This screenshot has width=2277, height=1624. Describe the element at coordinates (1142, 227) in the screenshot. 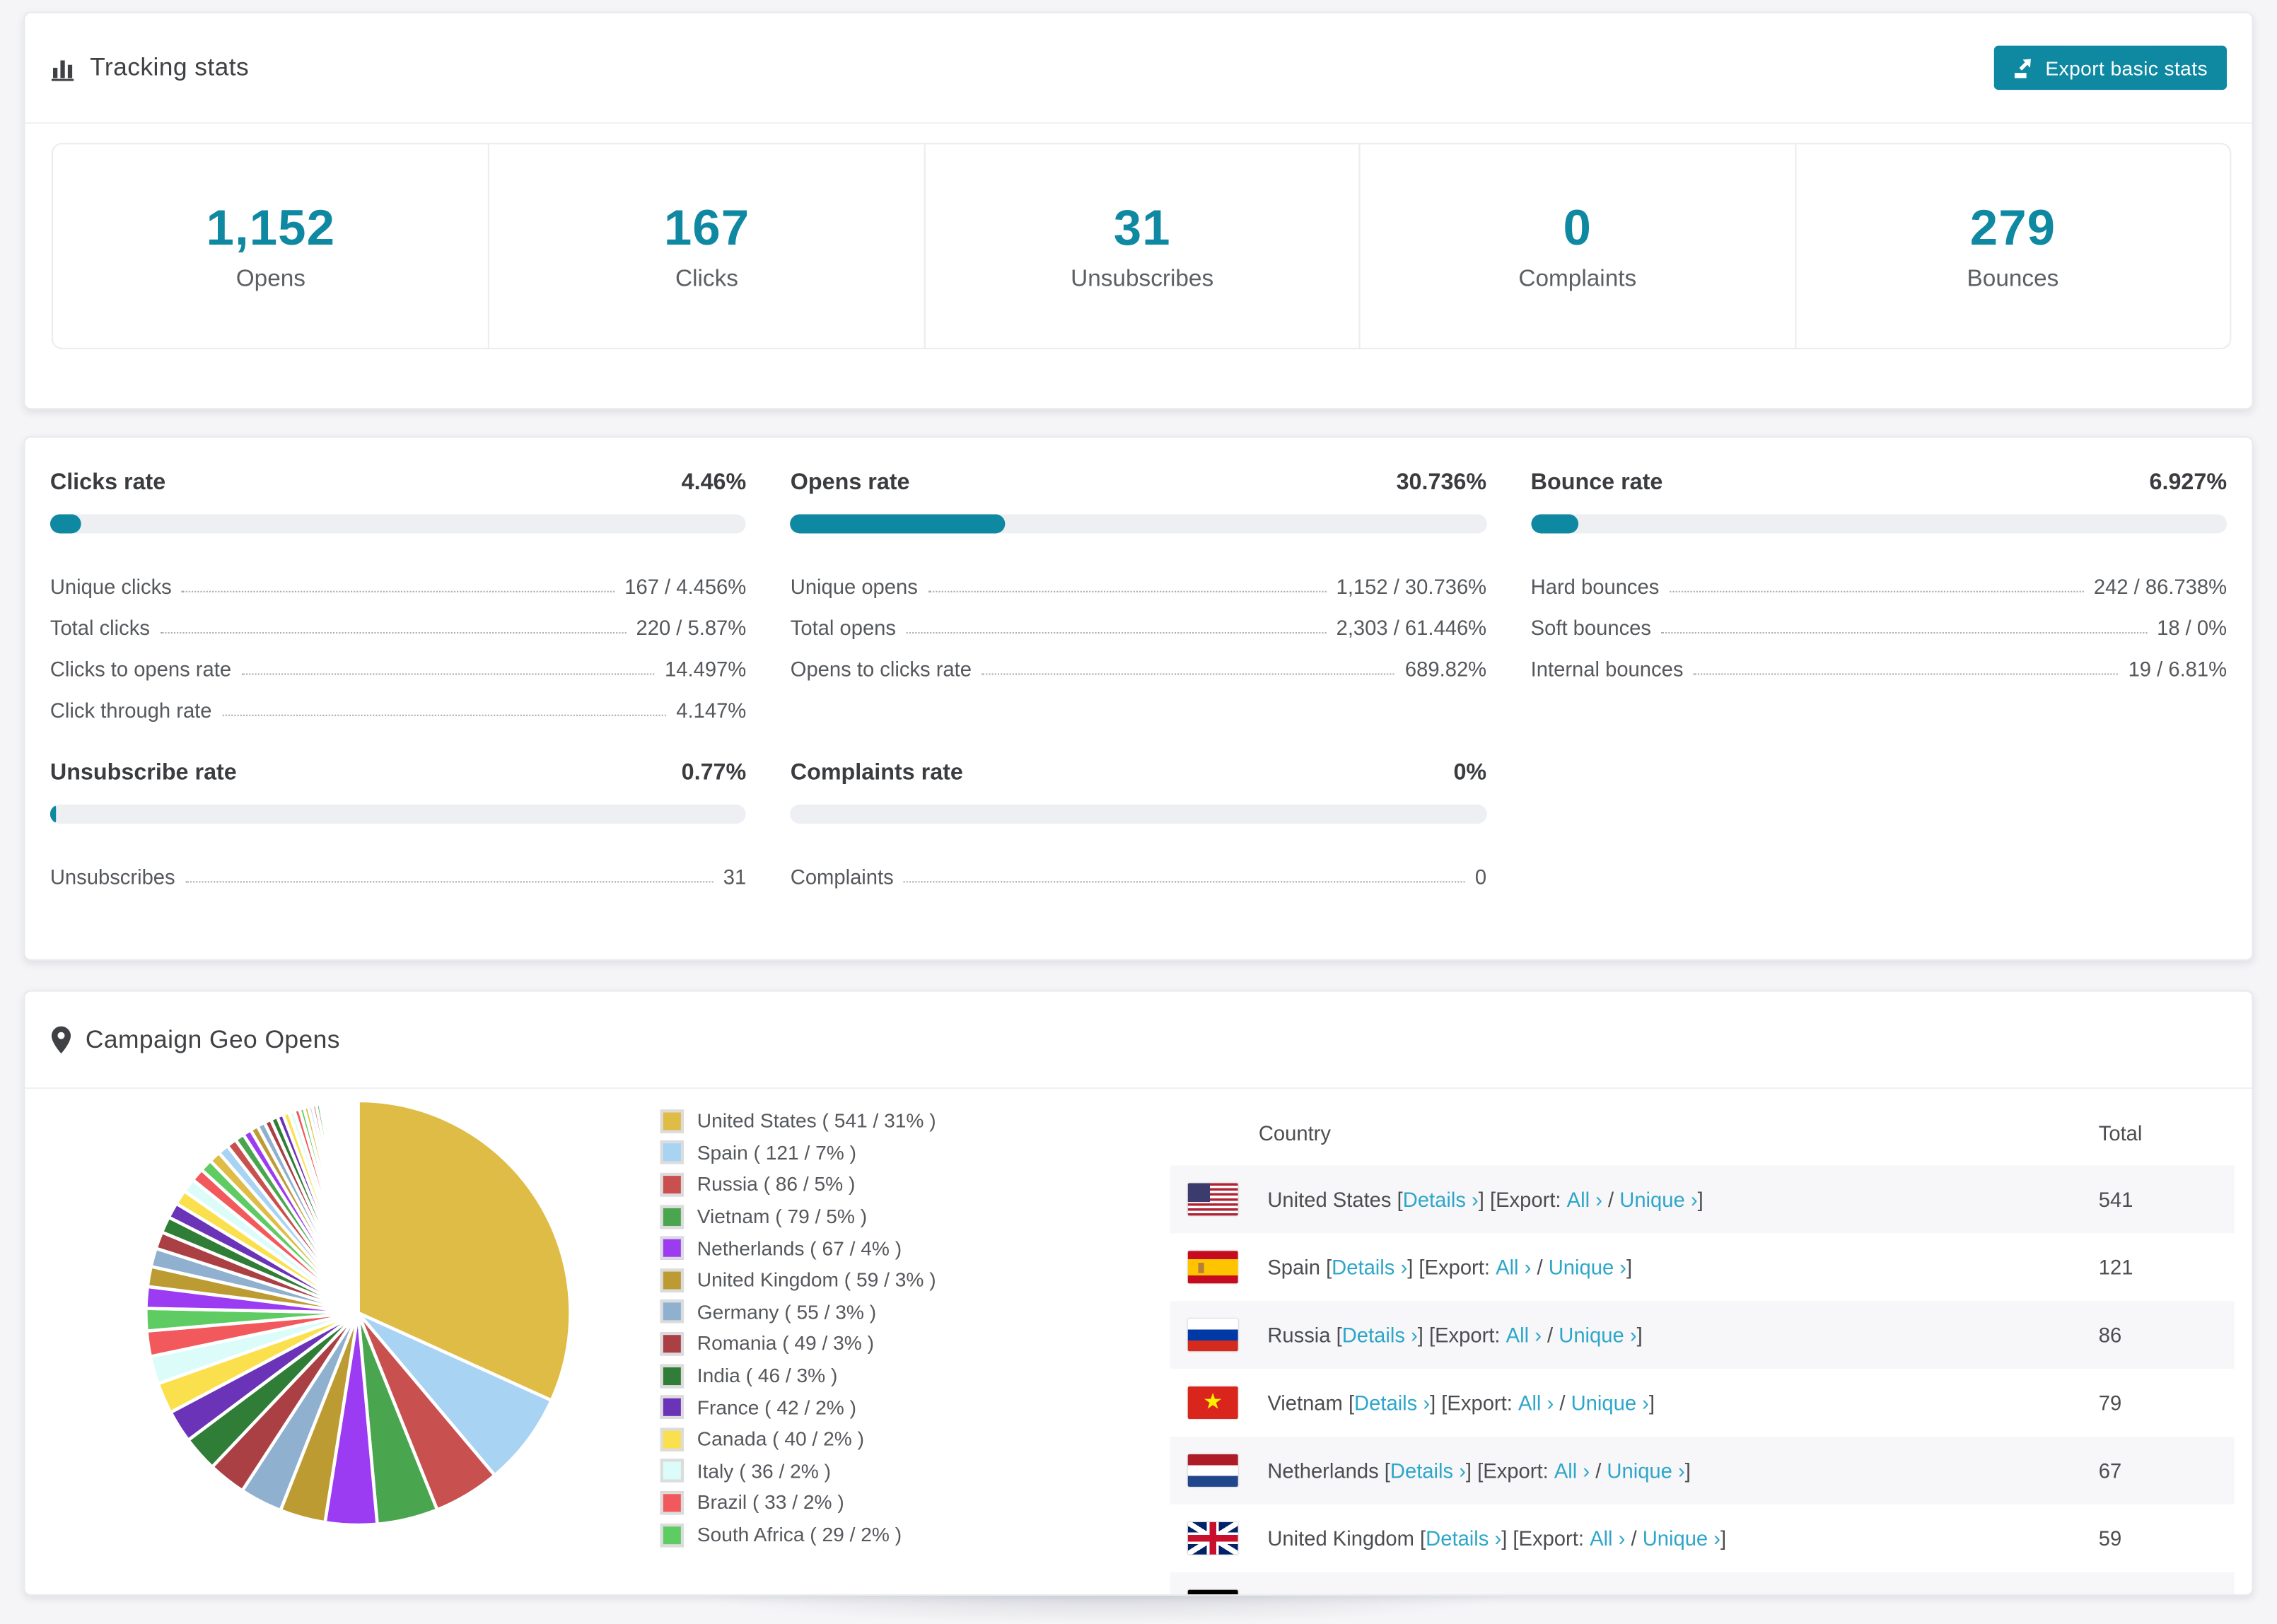

I see `summary-value: 31` at that location.